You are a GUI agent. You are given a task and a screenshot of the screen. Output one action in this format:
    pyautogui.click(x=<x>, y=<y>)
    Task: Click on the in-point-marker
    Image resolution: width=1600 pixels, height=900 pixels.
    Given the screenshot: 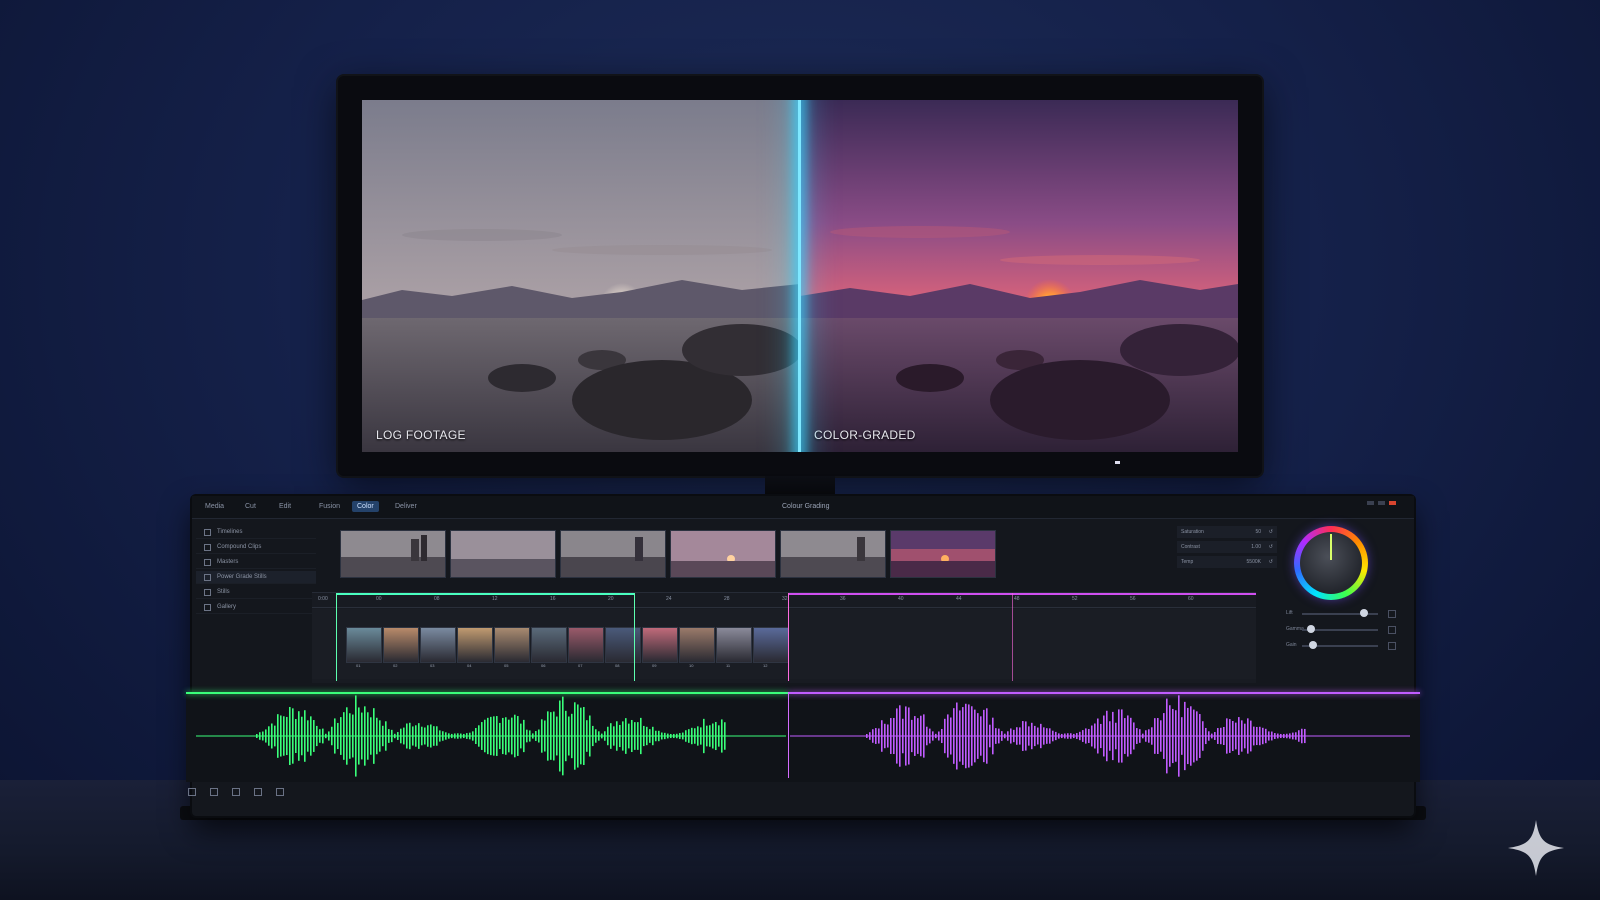 What is the action you would take?
    pyautogui.click(x=336, y=637)
    